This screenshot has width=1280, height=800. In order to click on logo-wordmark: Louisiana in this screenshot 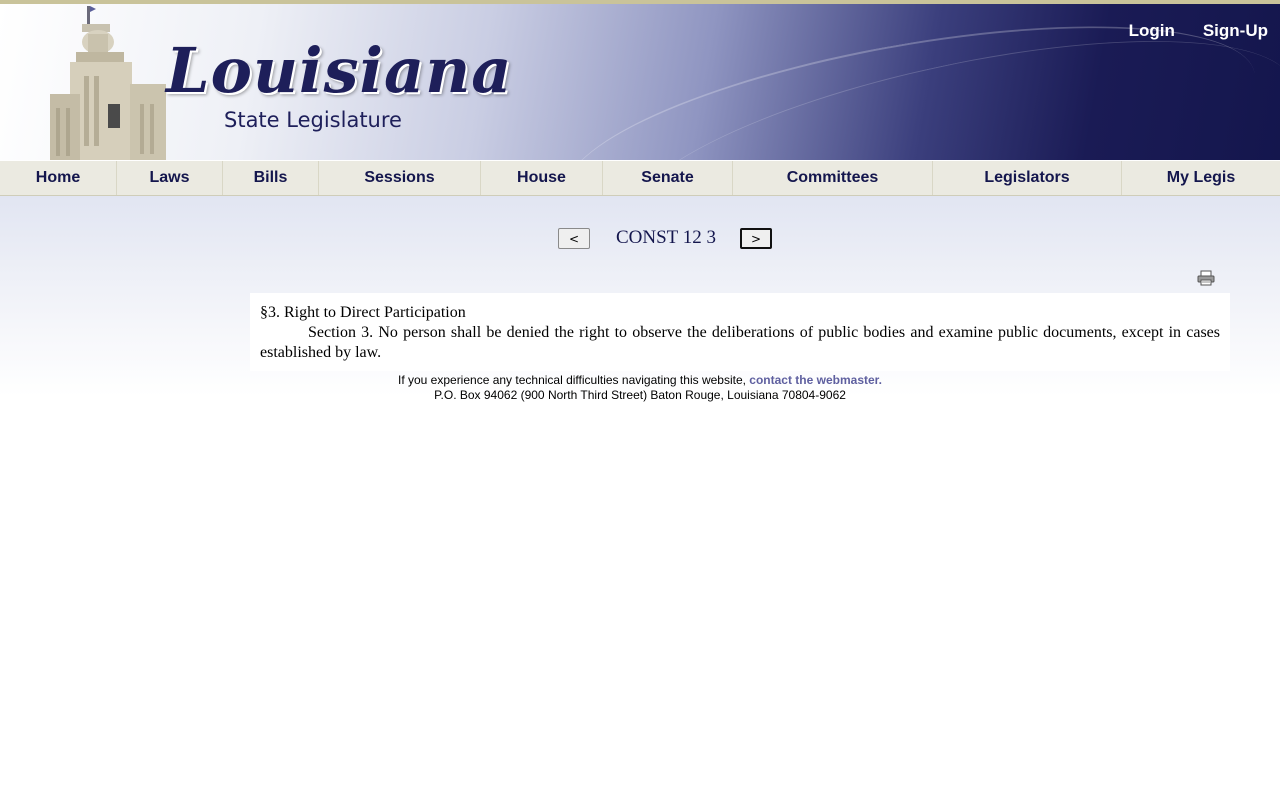, I will do `click(339, 70)`.